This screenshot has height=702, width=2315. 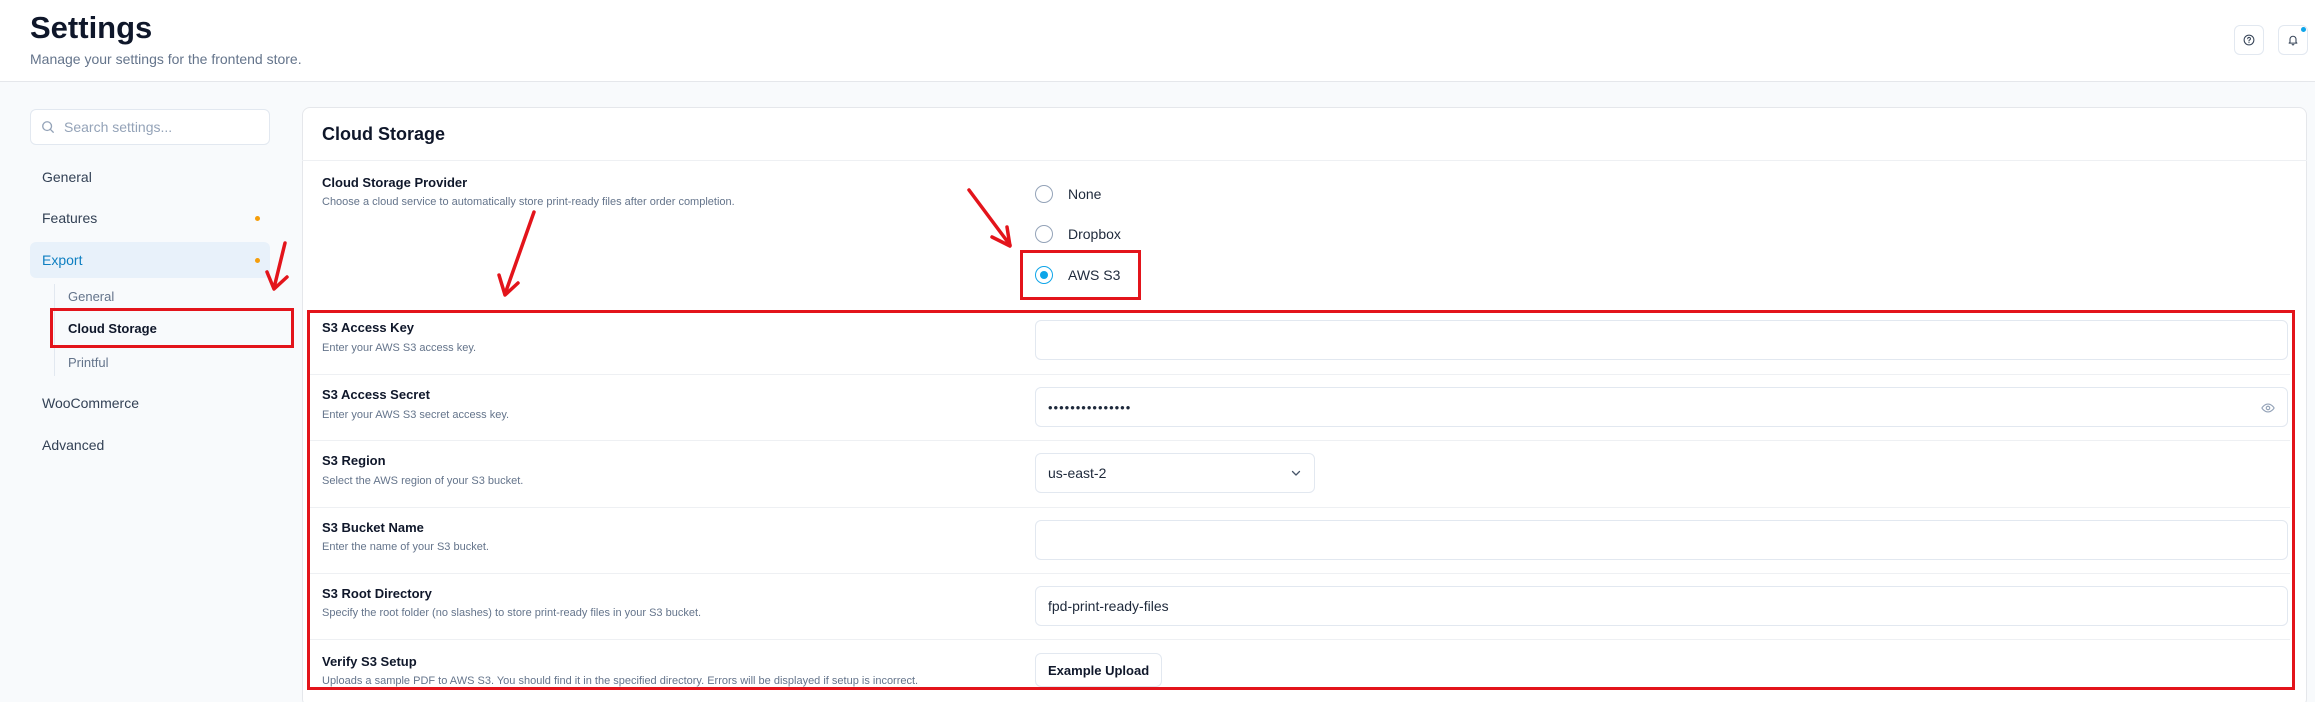 What do you see at coordinates (1094, 234) in the screenshot?
I see `radio-label: Dropbox` at bounding box center [1094, 234].